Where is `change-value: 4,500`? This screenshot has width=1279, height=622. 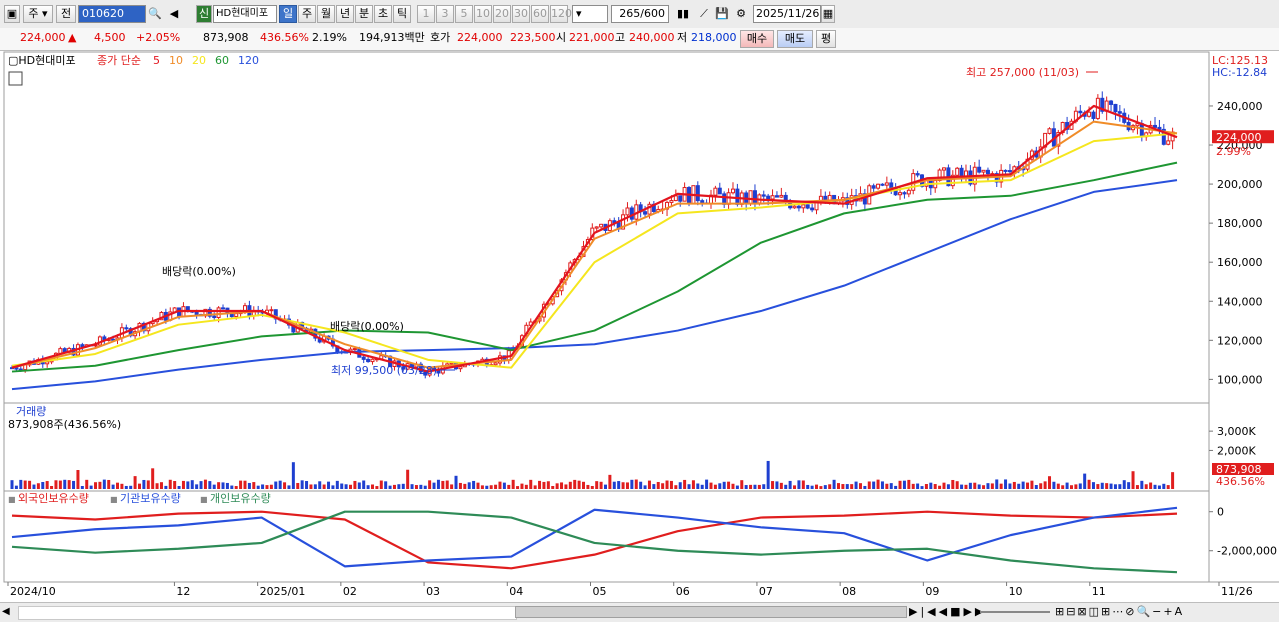 change-value: 4,500 is located at coordinates (110, 37).